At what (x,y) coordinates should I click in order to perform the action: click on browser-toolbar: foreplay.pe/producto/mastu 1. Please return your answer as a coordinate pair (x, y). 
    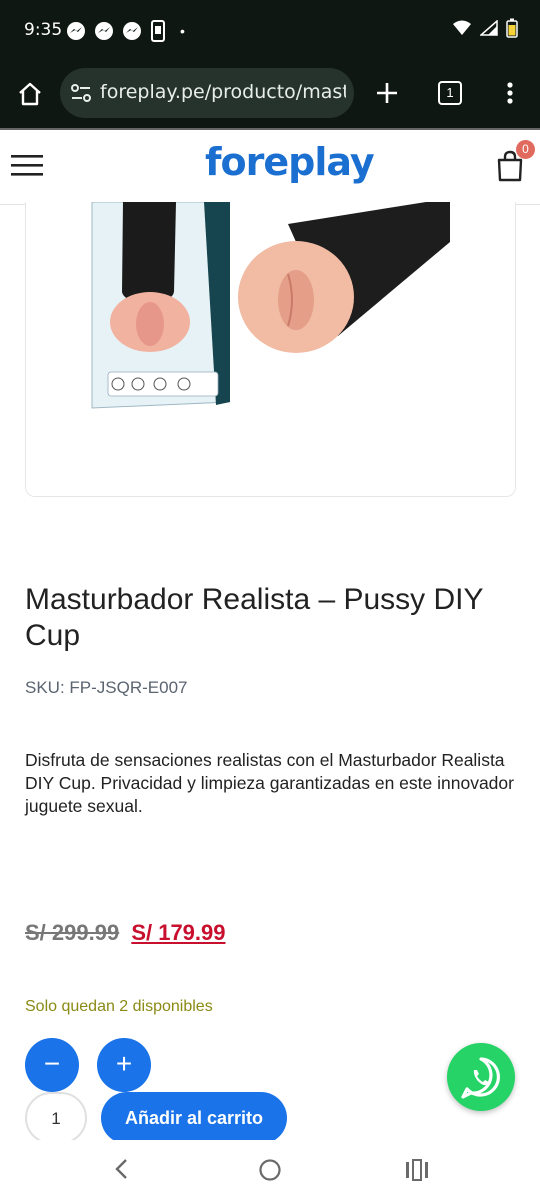
    Looking at the image, I should click on (270, 95).